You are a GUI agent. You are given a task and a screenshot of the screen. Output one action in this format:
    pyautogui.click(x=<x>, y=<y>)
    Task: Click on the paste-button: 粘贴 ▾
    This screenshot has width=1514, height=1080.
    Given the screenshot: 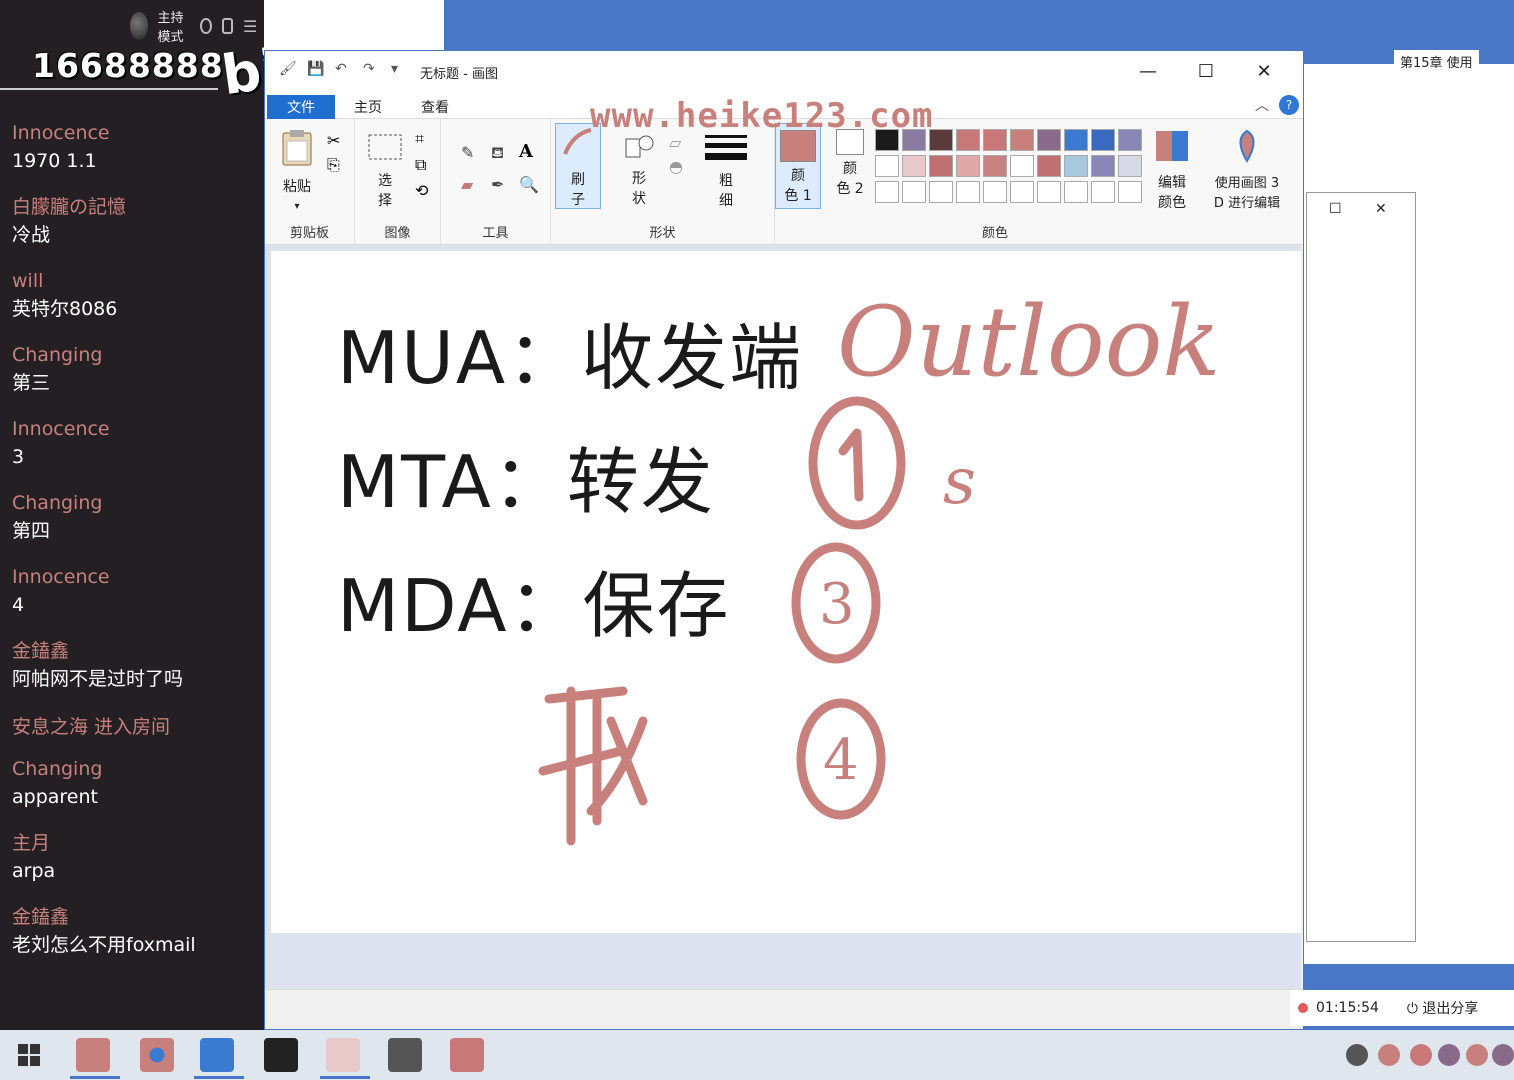 What is the action you would take?
    pyautogui.click(x=297, y=173)
    